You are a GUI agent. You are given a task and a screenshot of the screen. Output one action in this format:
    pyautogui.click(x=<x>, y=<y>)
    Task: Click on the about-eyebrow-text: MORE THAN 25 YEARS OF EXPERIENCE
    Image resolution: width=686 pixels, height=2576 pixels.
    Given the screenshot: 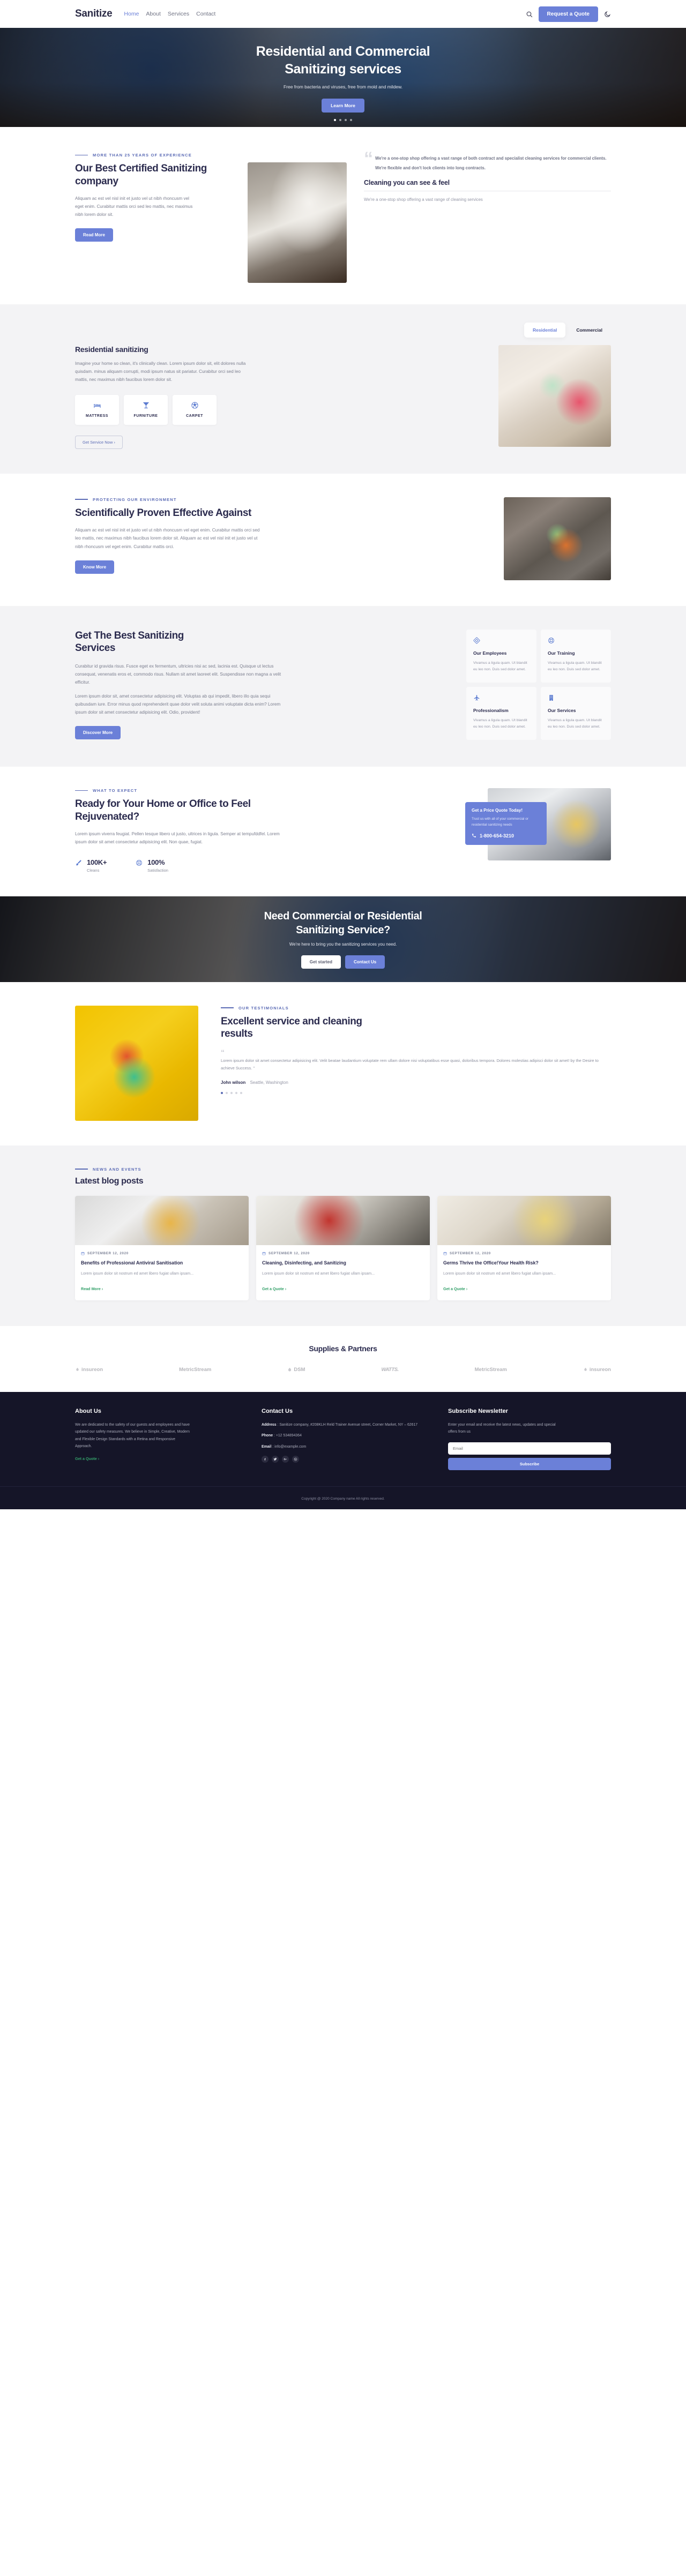 What is the action you would take?
    pyautogui.click(x=142, y=155)
    